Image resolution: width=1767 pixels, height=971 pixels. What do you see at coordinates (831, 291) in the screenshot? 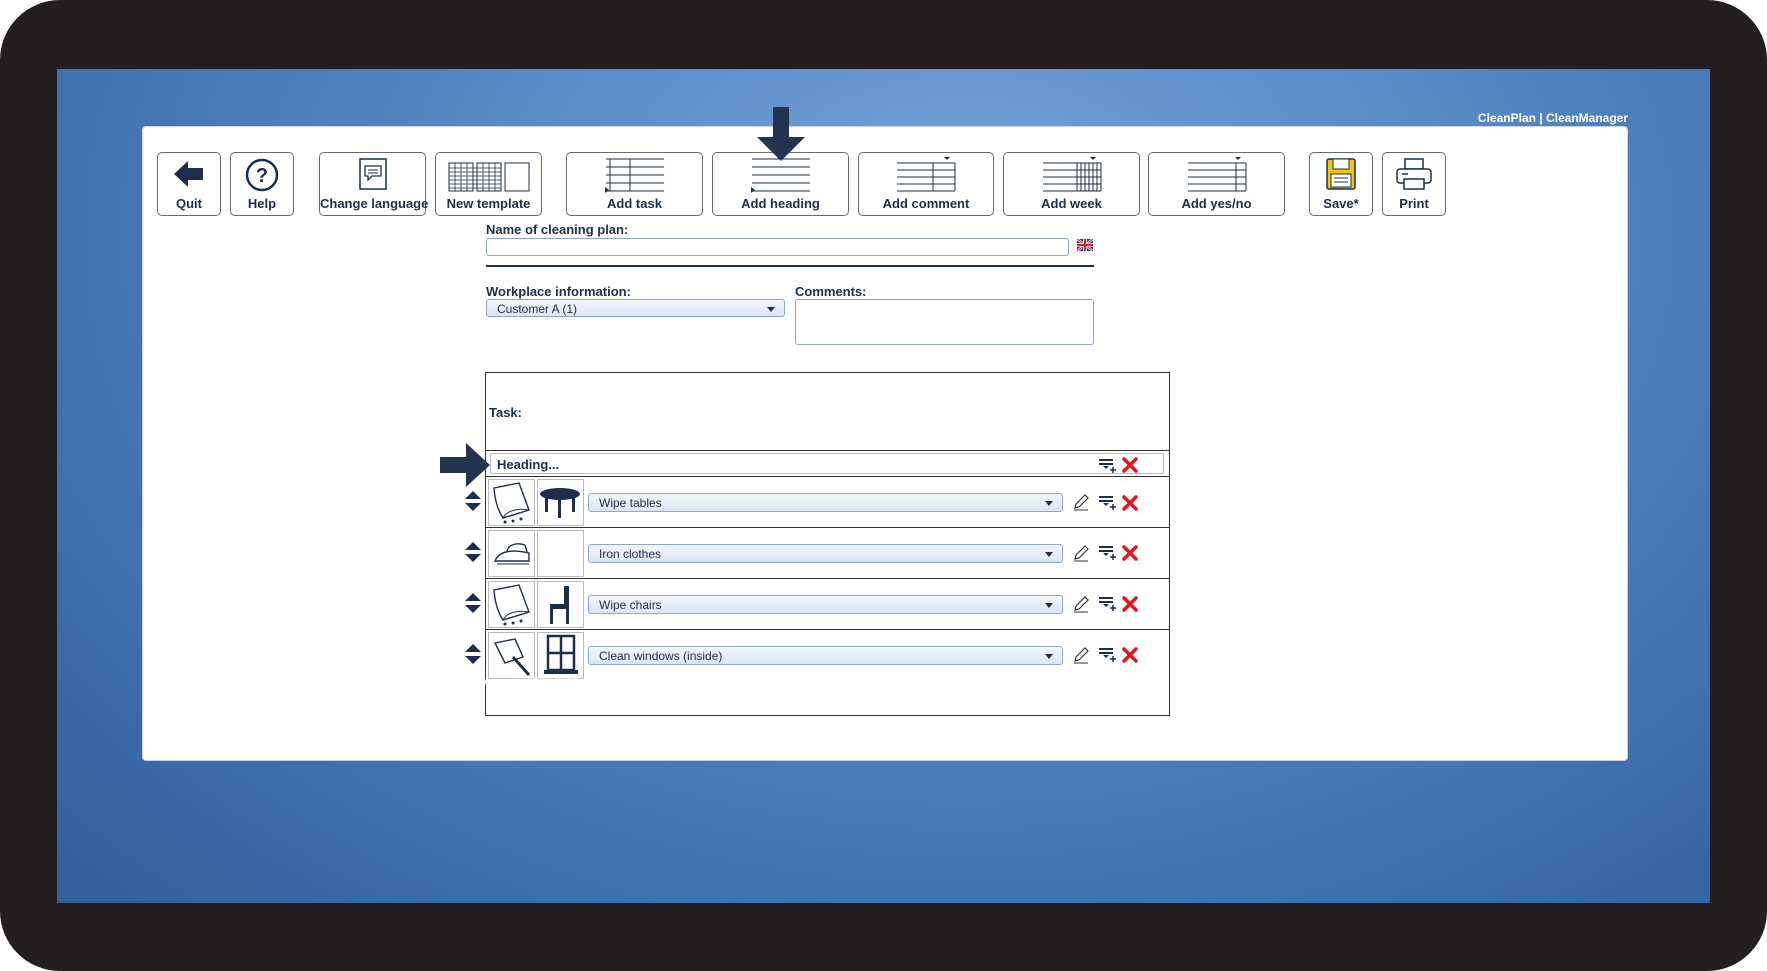
I see `comments-label: Comments:` at bounding box center [831, 291].